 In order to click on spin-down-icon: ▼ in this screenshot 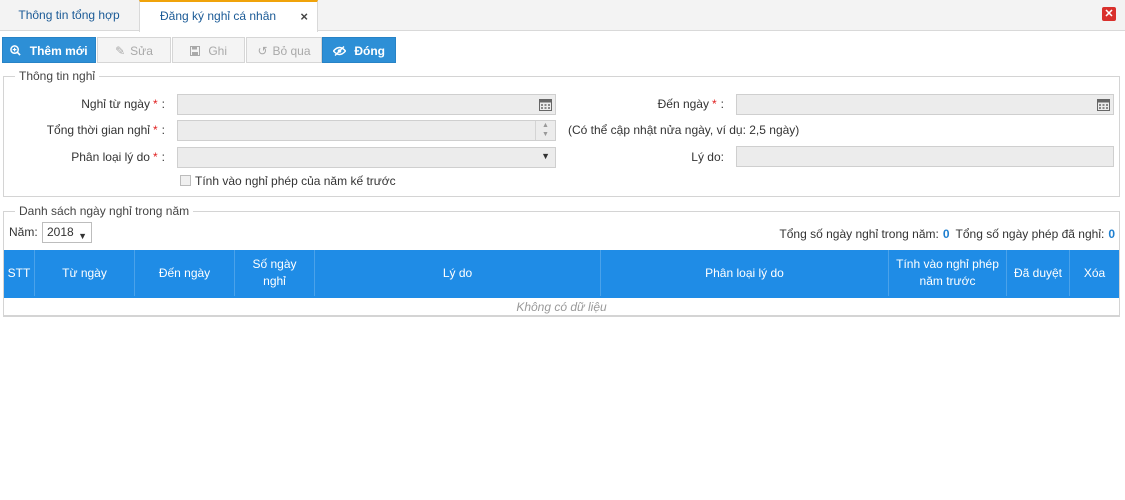, I will do `click(545, 134)`.